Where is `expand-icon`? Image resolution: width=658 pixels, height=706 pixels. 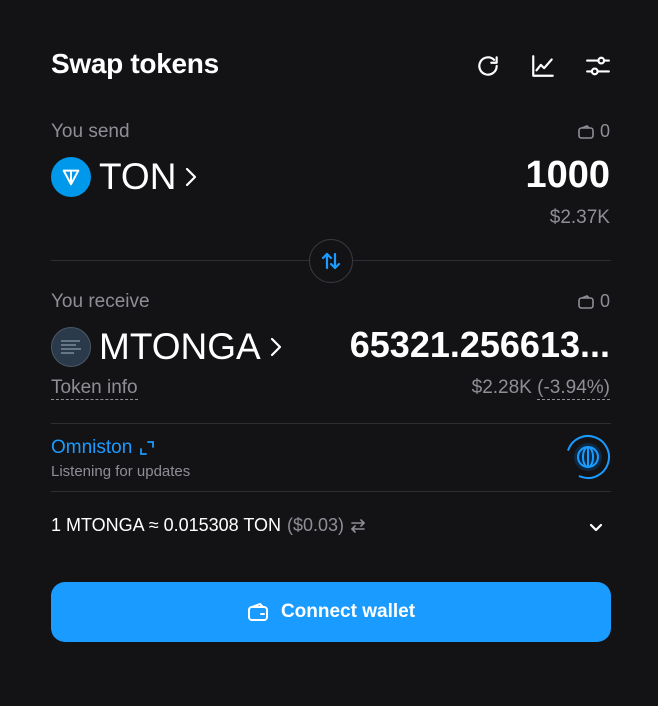 expand-icon is located at coordinates (147, 448).